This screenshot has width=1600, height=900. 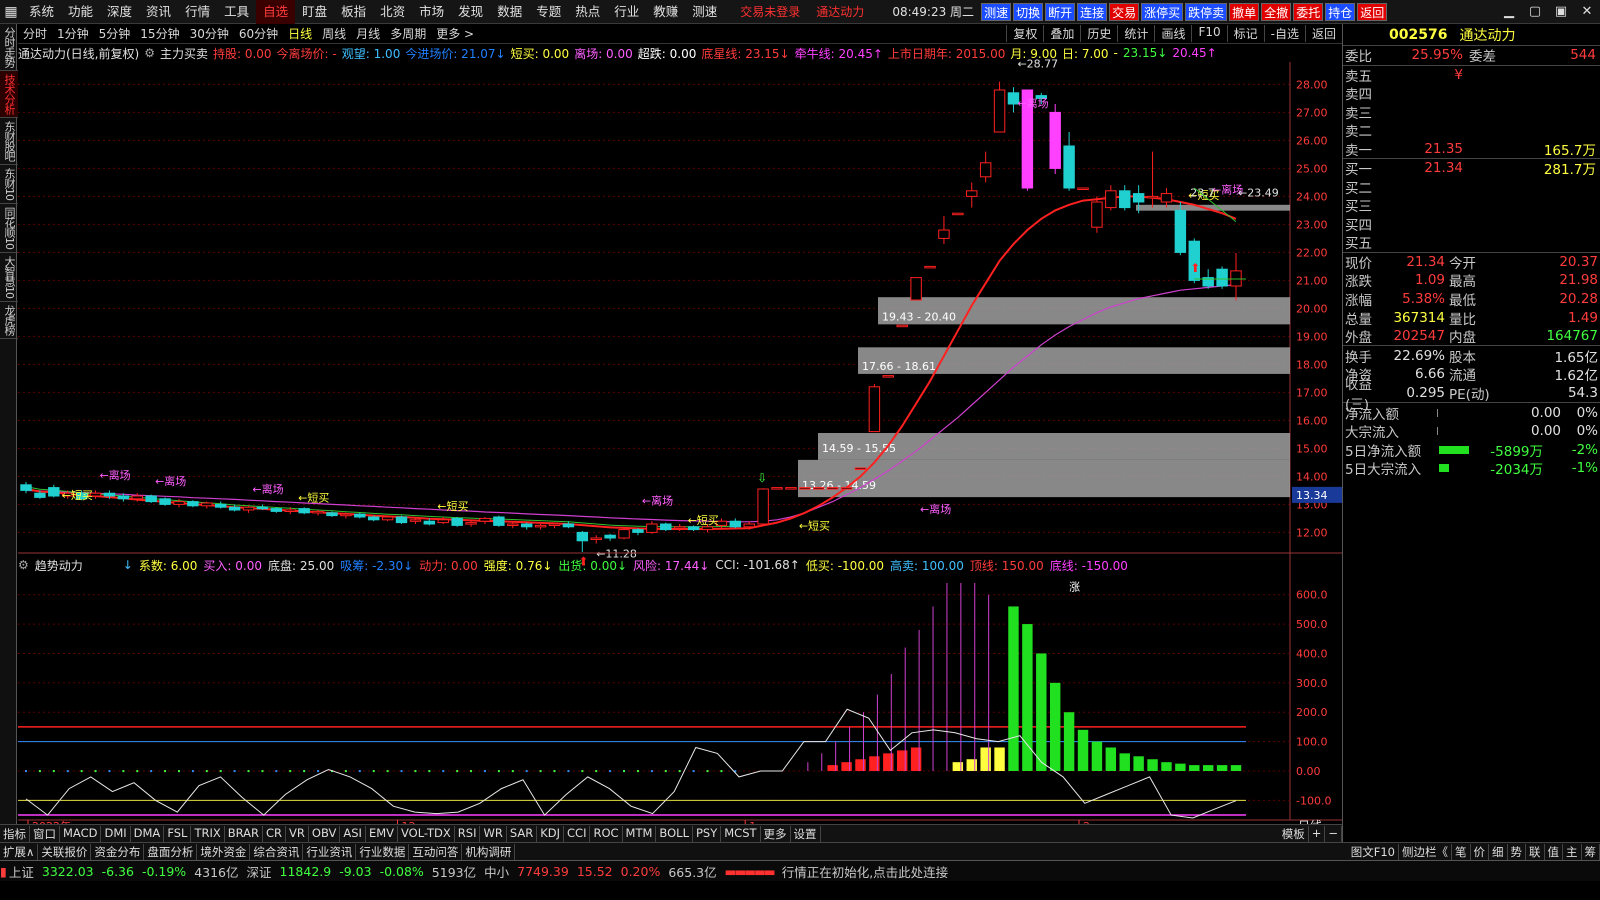 What do you see at coordinates (865, 871) in the screenshot?
I see `connection-message: 行情正在初始化,点击此处连接` at bounding box center [865, 871].